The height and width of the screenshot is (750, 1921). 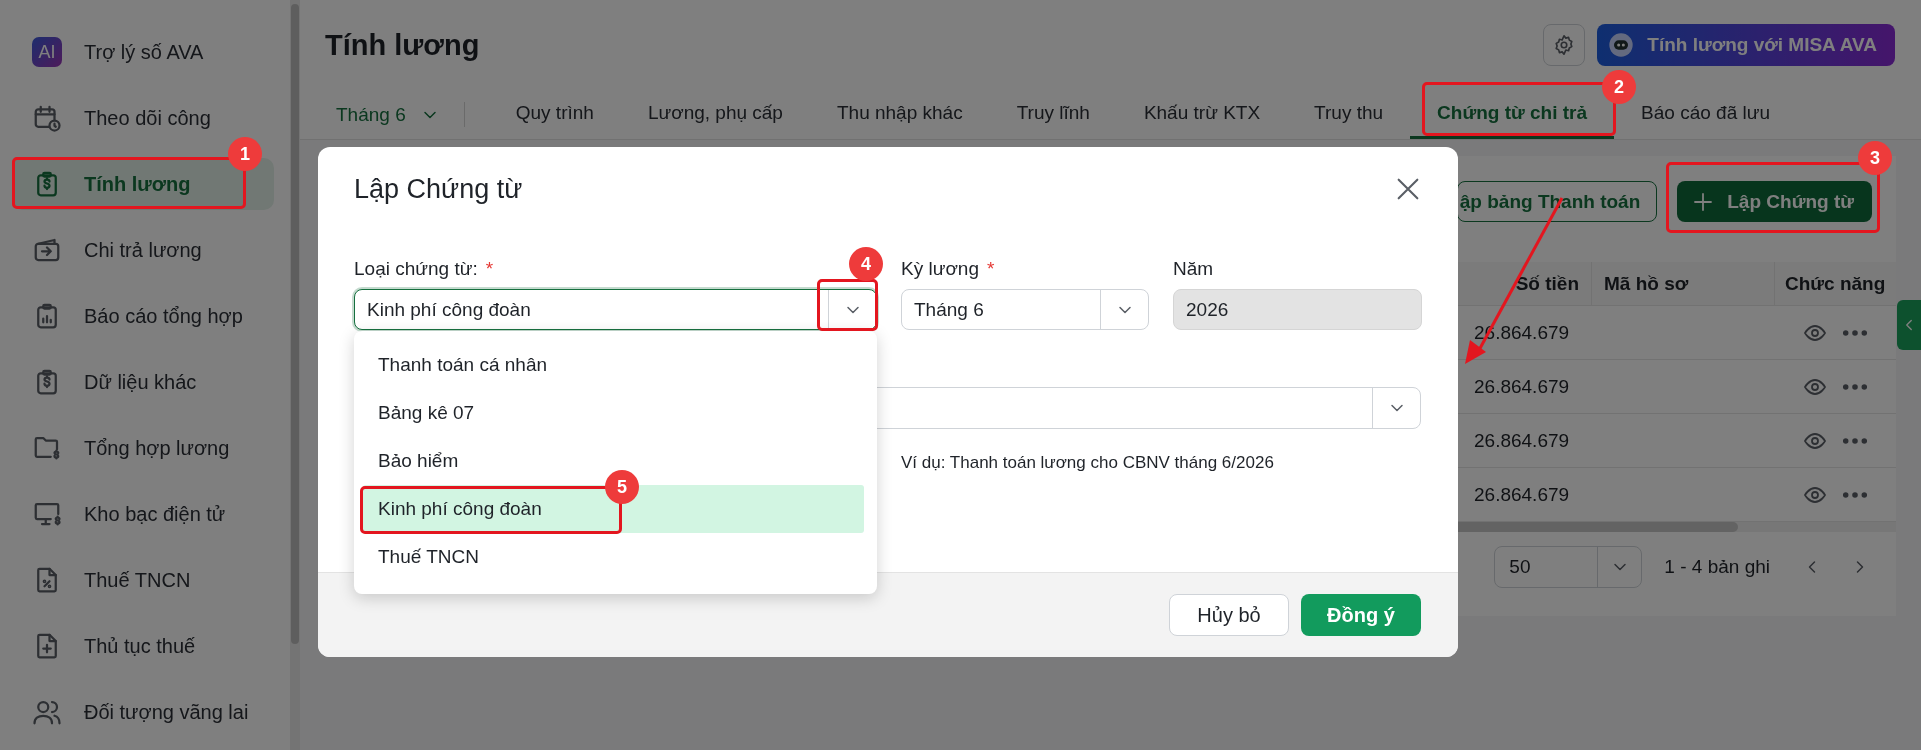 I want to click on year-field: 2026, so click(x=1297, y=309).